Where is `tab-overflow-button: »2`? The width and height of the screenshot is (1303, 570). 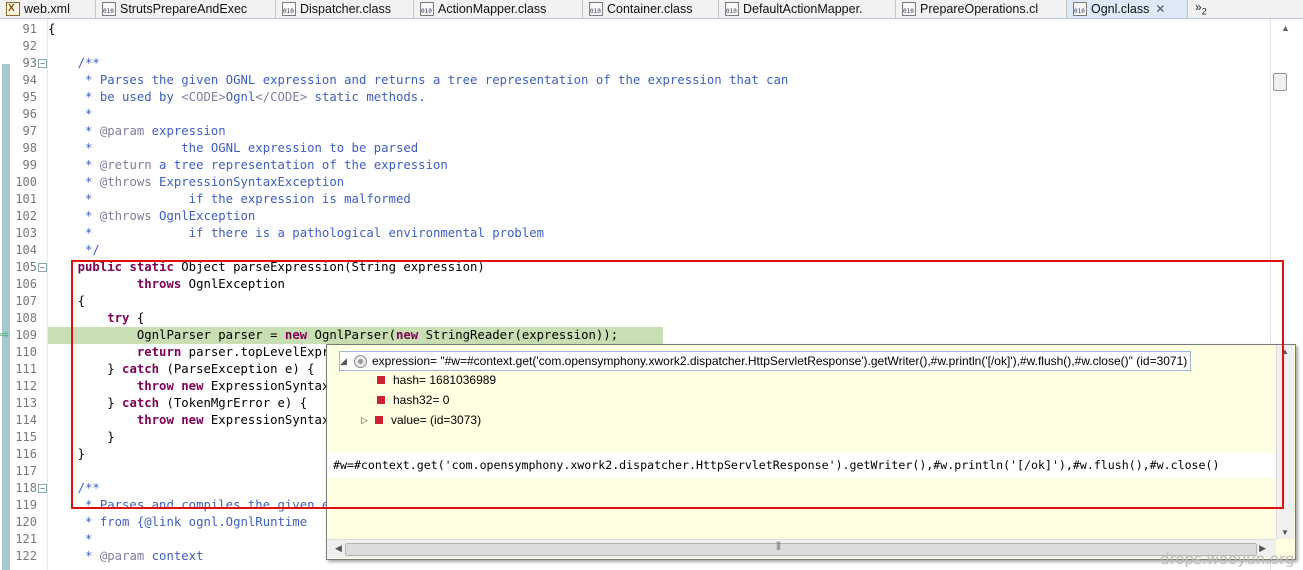 tab-overflow-button: »2 is located at coordinates (1201, 8).